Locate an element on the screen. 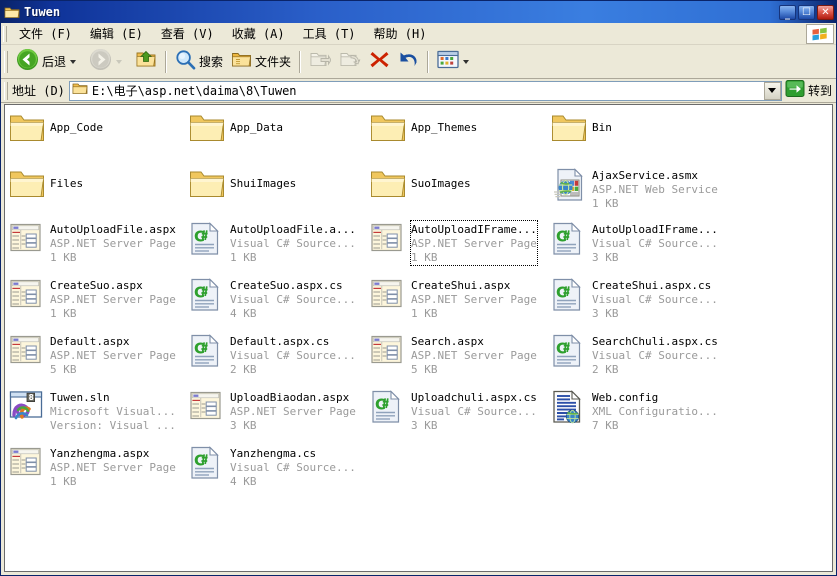 Image resolution: width=837 pixels, height=576 pixels. file-item: AjaxService.asmx ASP.NET Web Service 1 KB is located at coordinates (640, 192).